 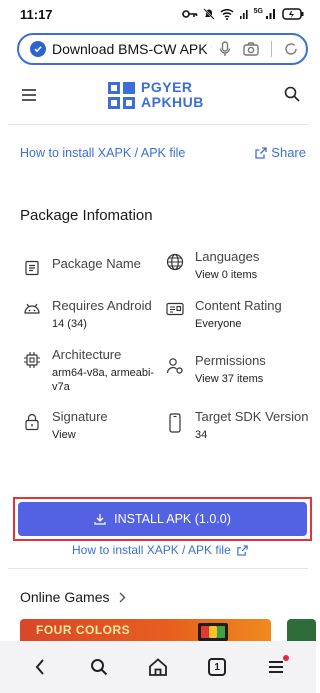 I want to click on microphone-icon, so click(x=225, y=49).